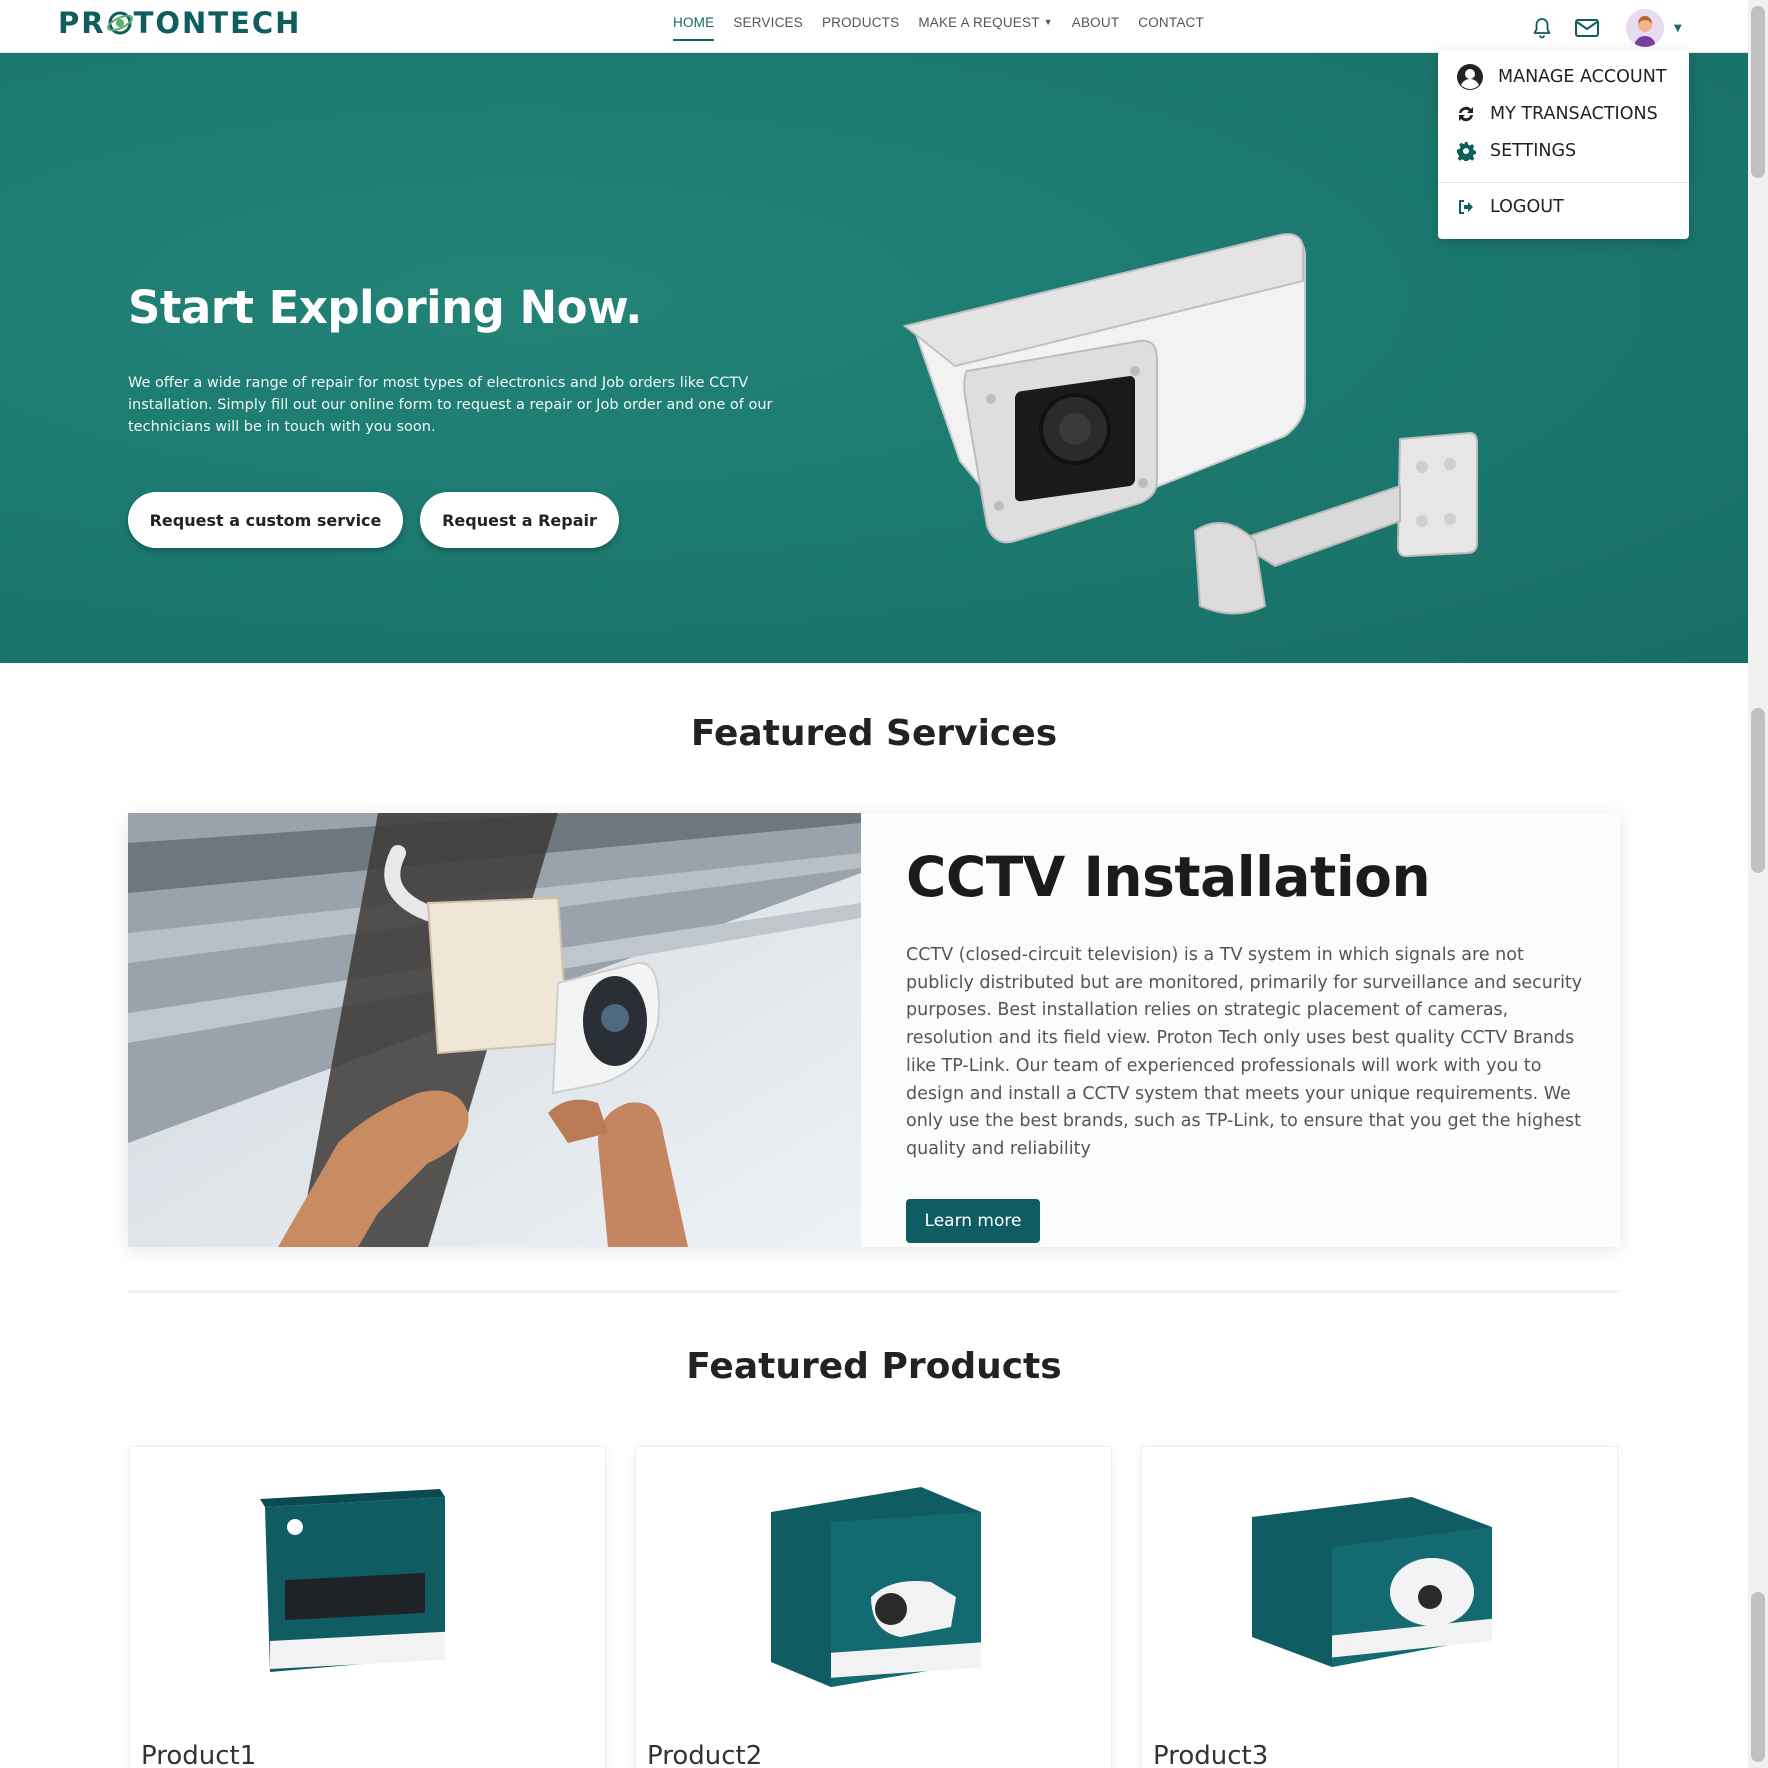  What do you see at coordinates (1470, 77) in the screenshot?
I see `user-circle-icon` at bounding box center [1470, 77].